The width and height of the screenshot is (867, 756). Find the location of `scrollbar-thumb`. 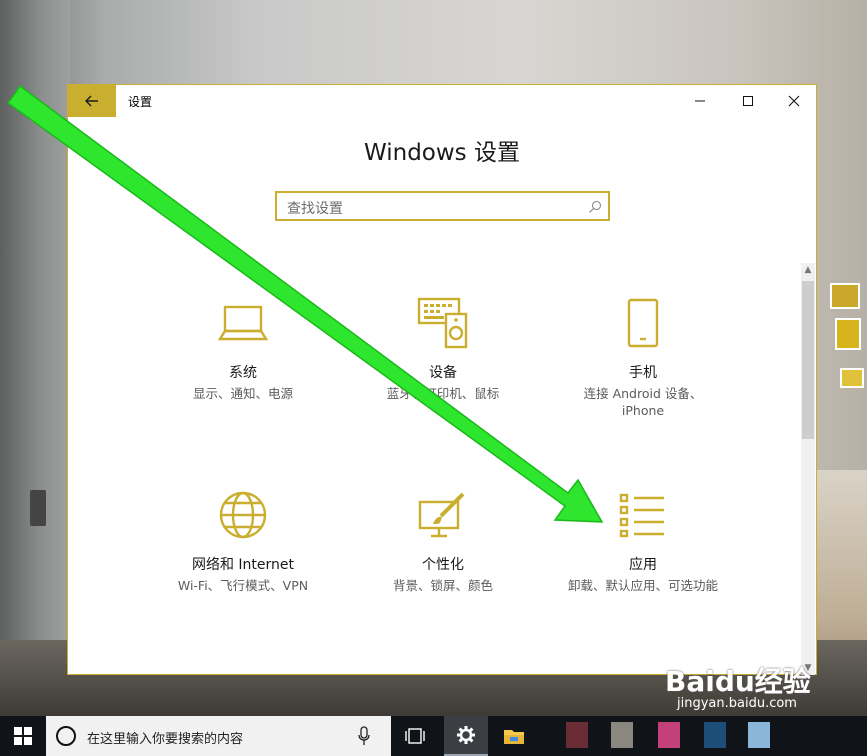

scrollbar-thumb is located at coordinates (808, 360).